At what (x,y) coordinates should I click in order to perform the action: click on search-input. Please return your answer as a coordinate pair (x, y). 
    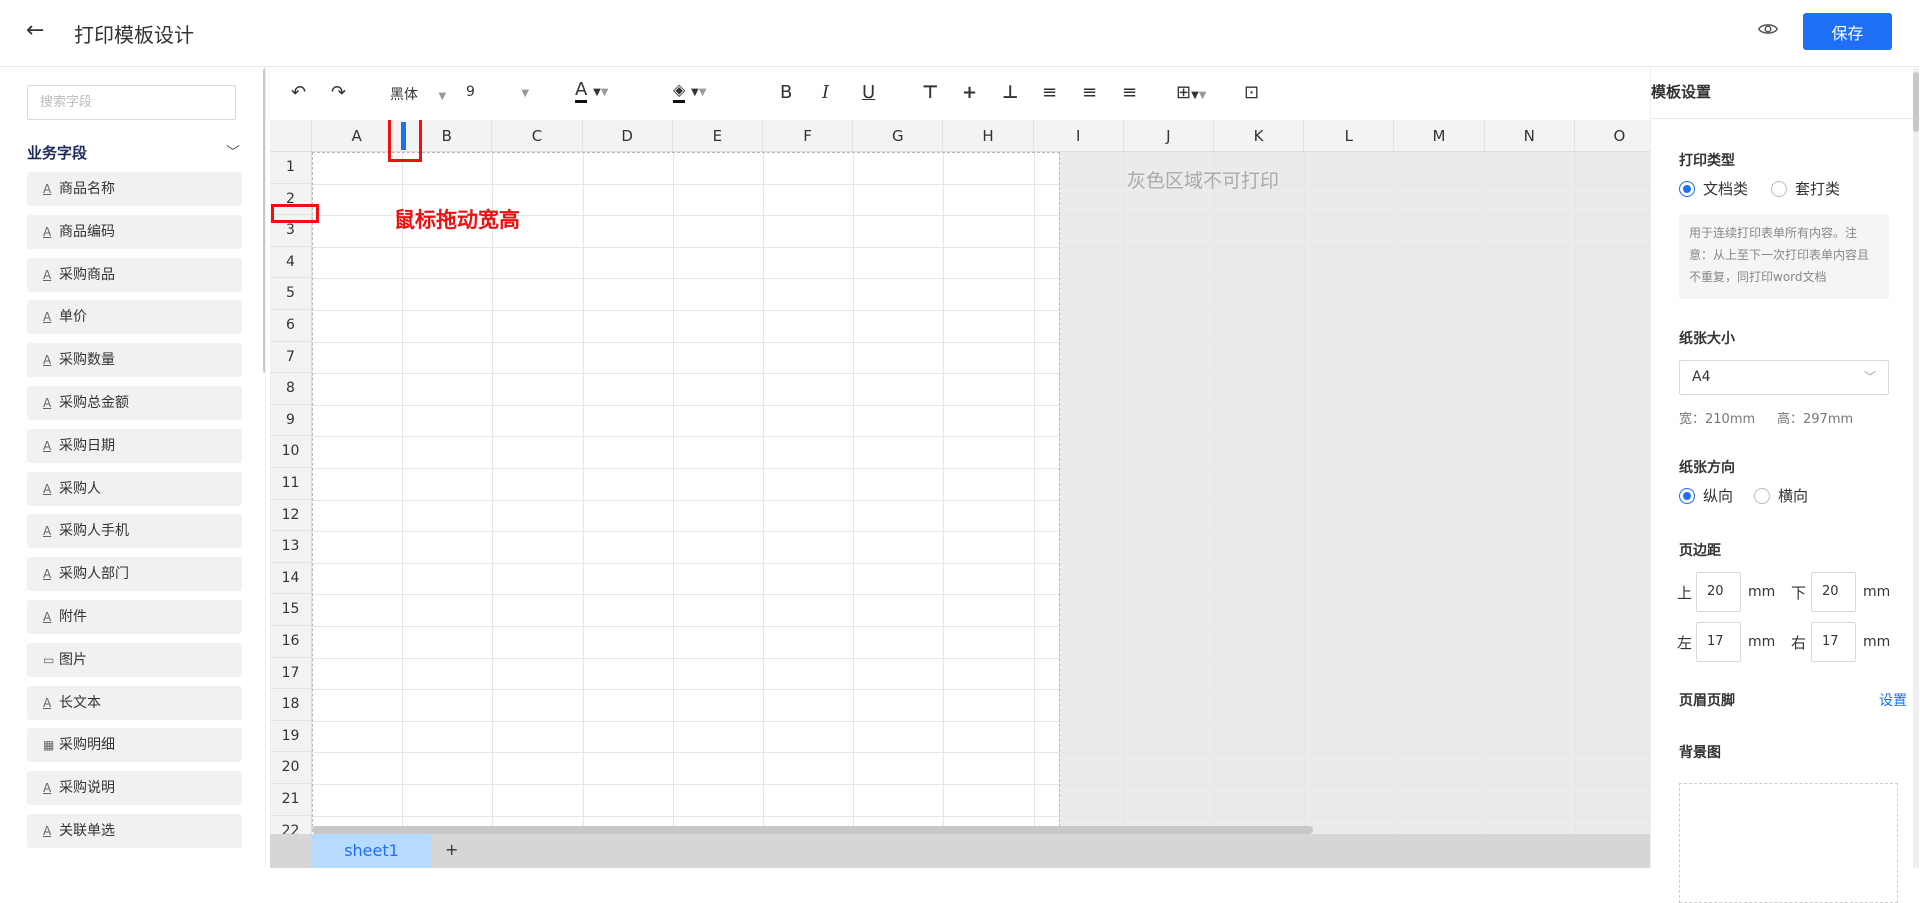
    Looking at the image, I should click on (131, 102).